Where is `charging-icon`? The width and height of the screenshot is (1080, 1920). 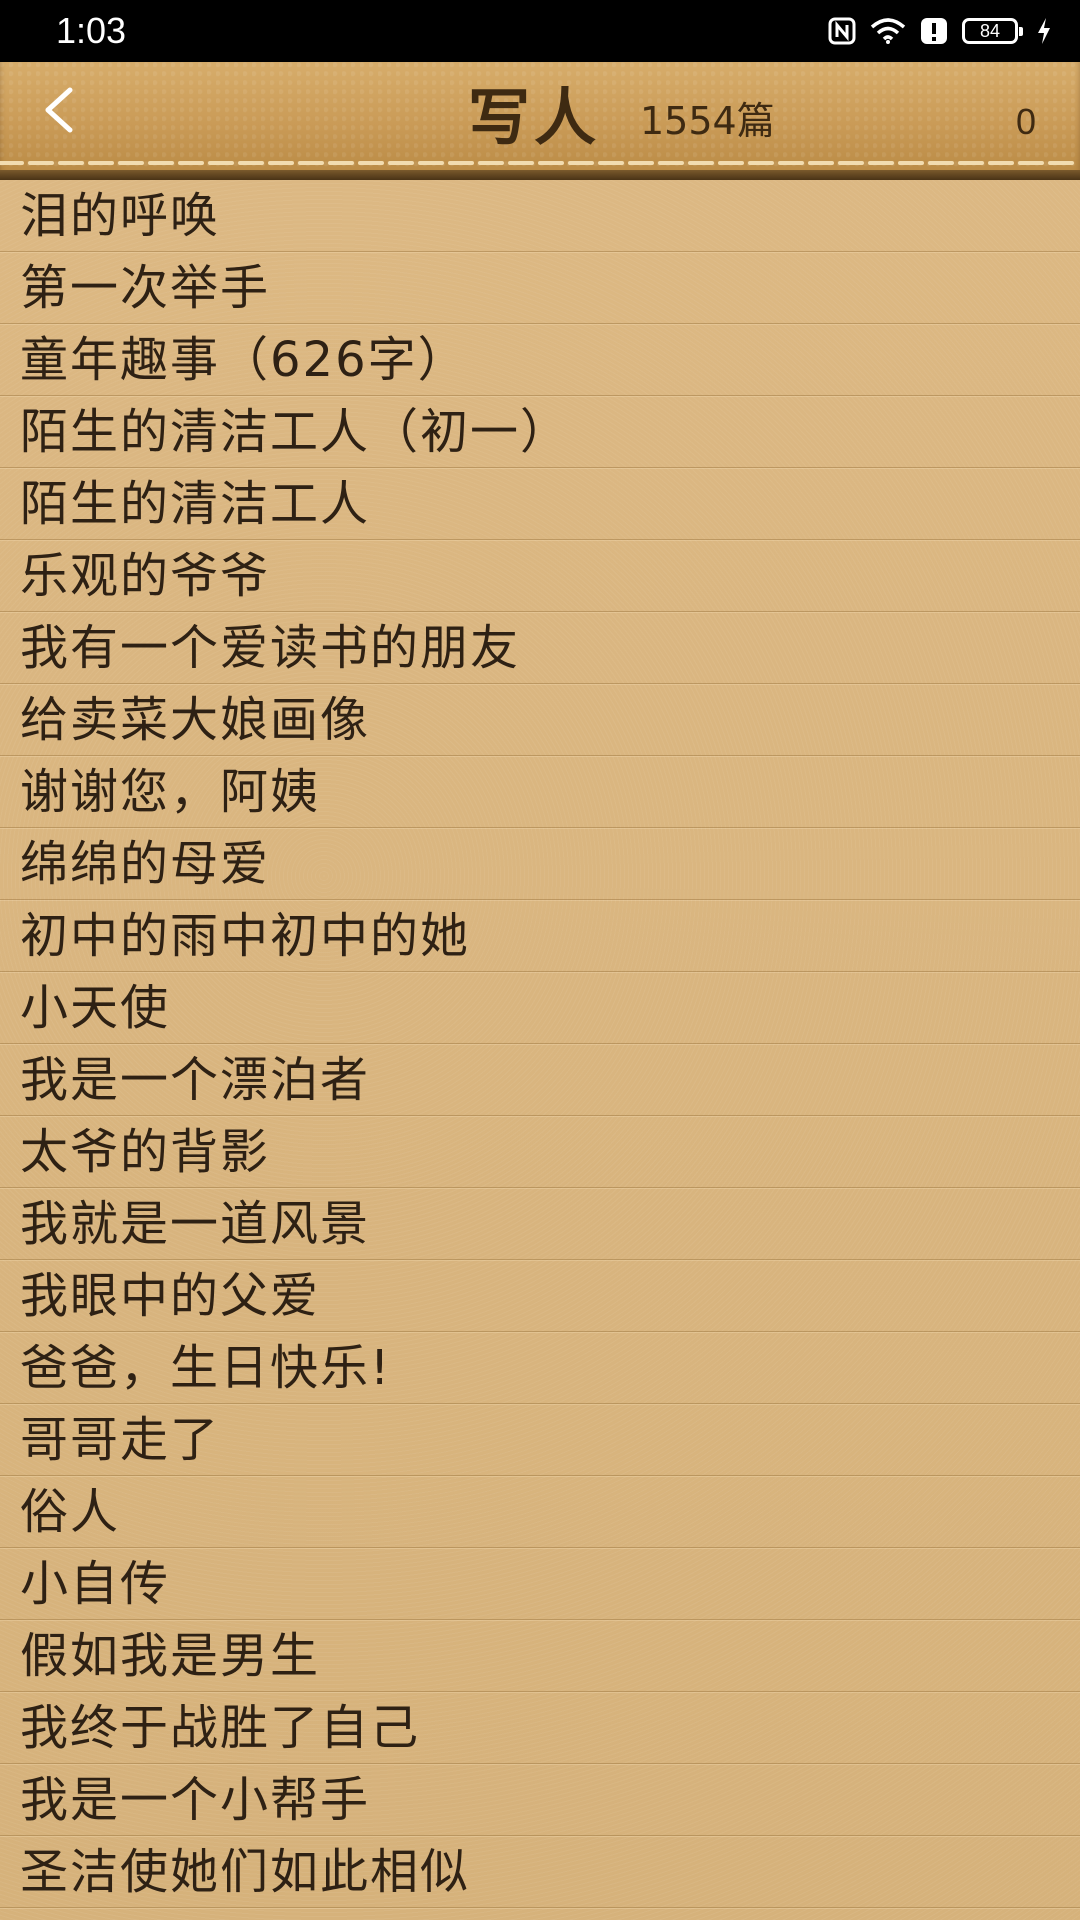 charging-icon is located at coordinates (1044, 31).